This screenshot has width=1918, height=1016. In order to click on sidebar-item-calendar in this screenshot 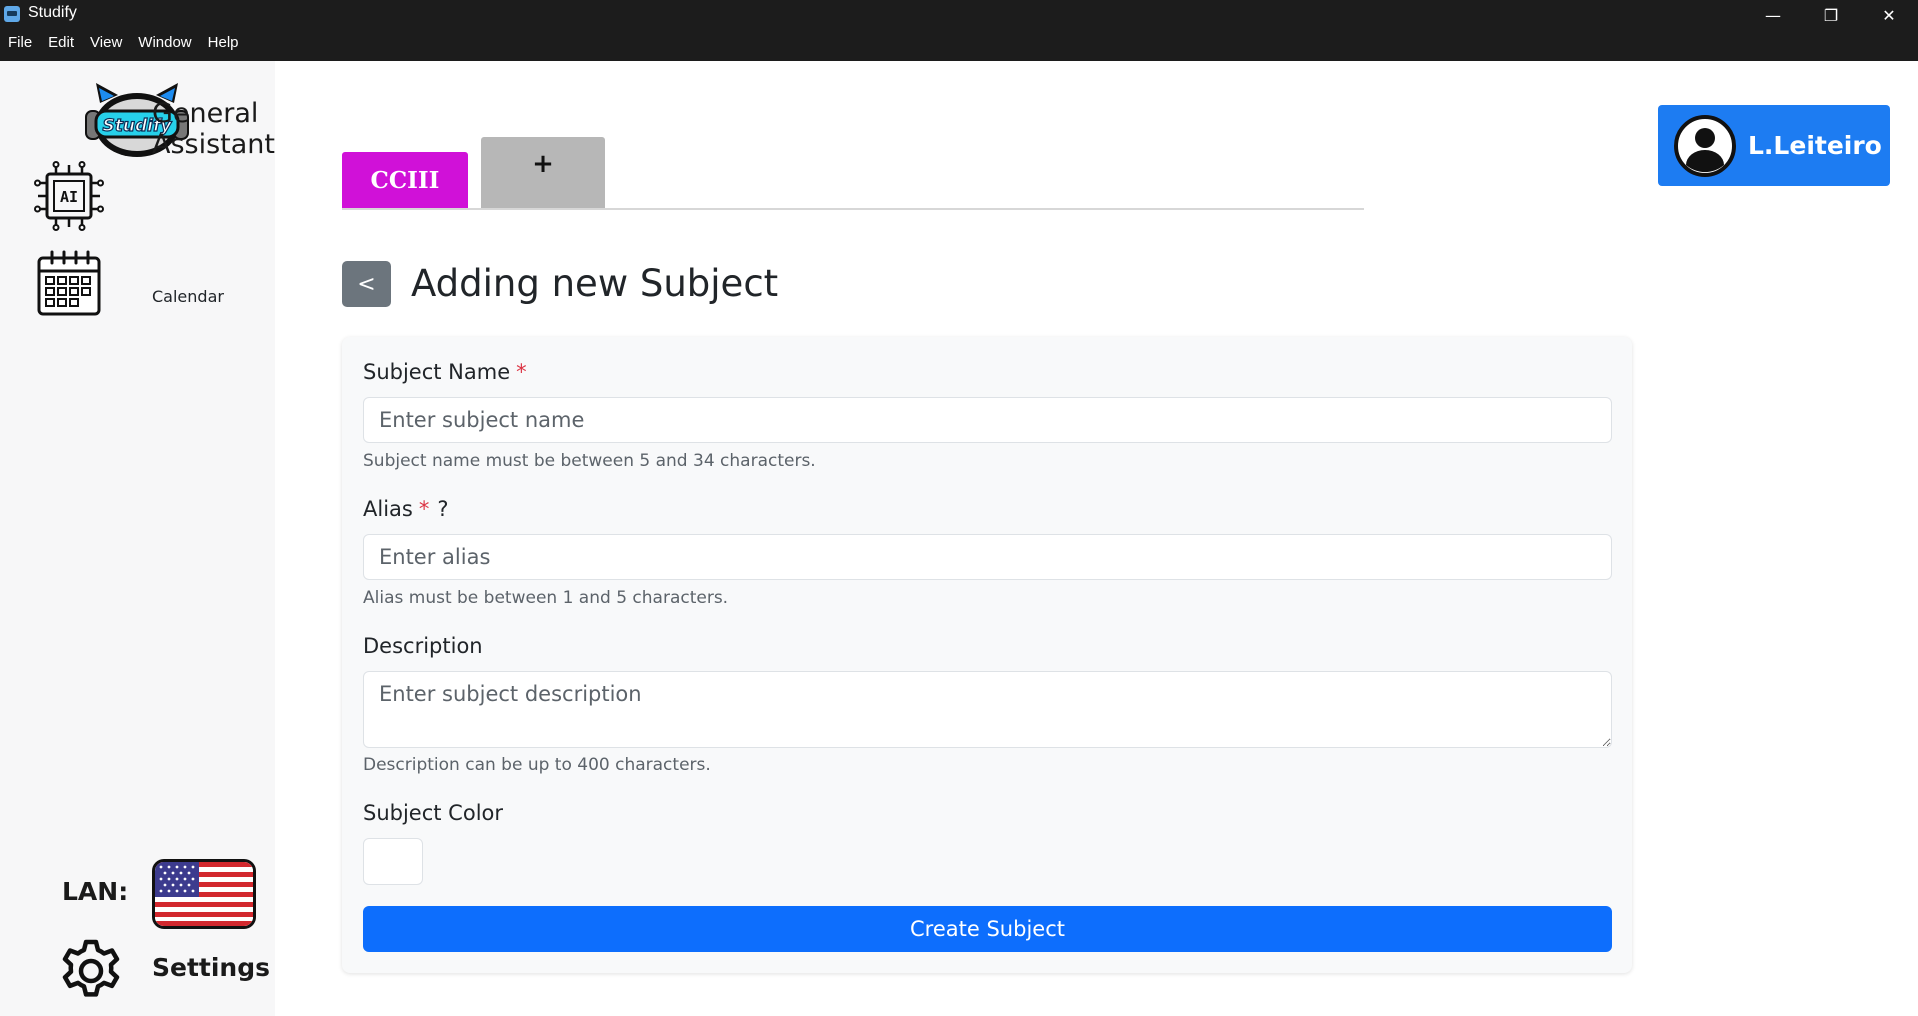, I will do `click(69, 284)`.